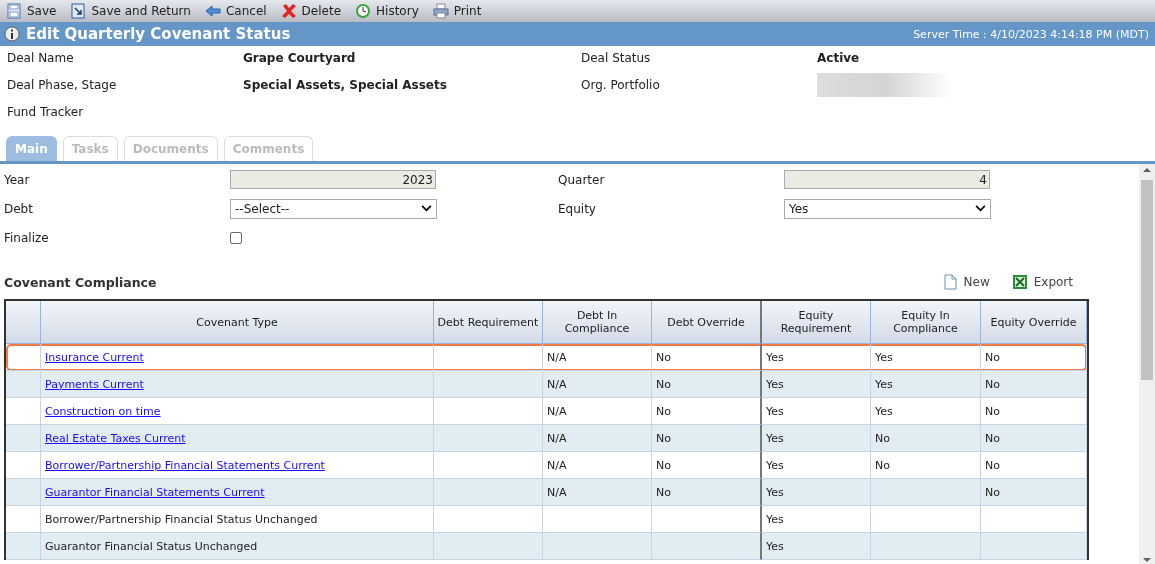 The image size is (1155, 564). I want to click on field-label: Deal Status, so click(616, 58).